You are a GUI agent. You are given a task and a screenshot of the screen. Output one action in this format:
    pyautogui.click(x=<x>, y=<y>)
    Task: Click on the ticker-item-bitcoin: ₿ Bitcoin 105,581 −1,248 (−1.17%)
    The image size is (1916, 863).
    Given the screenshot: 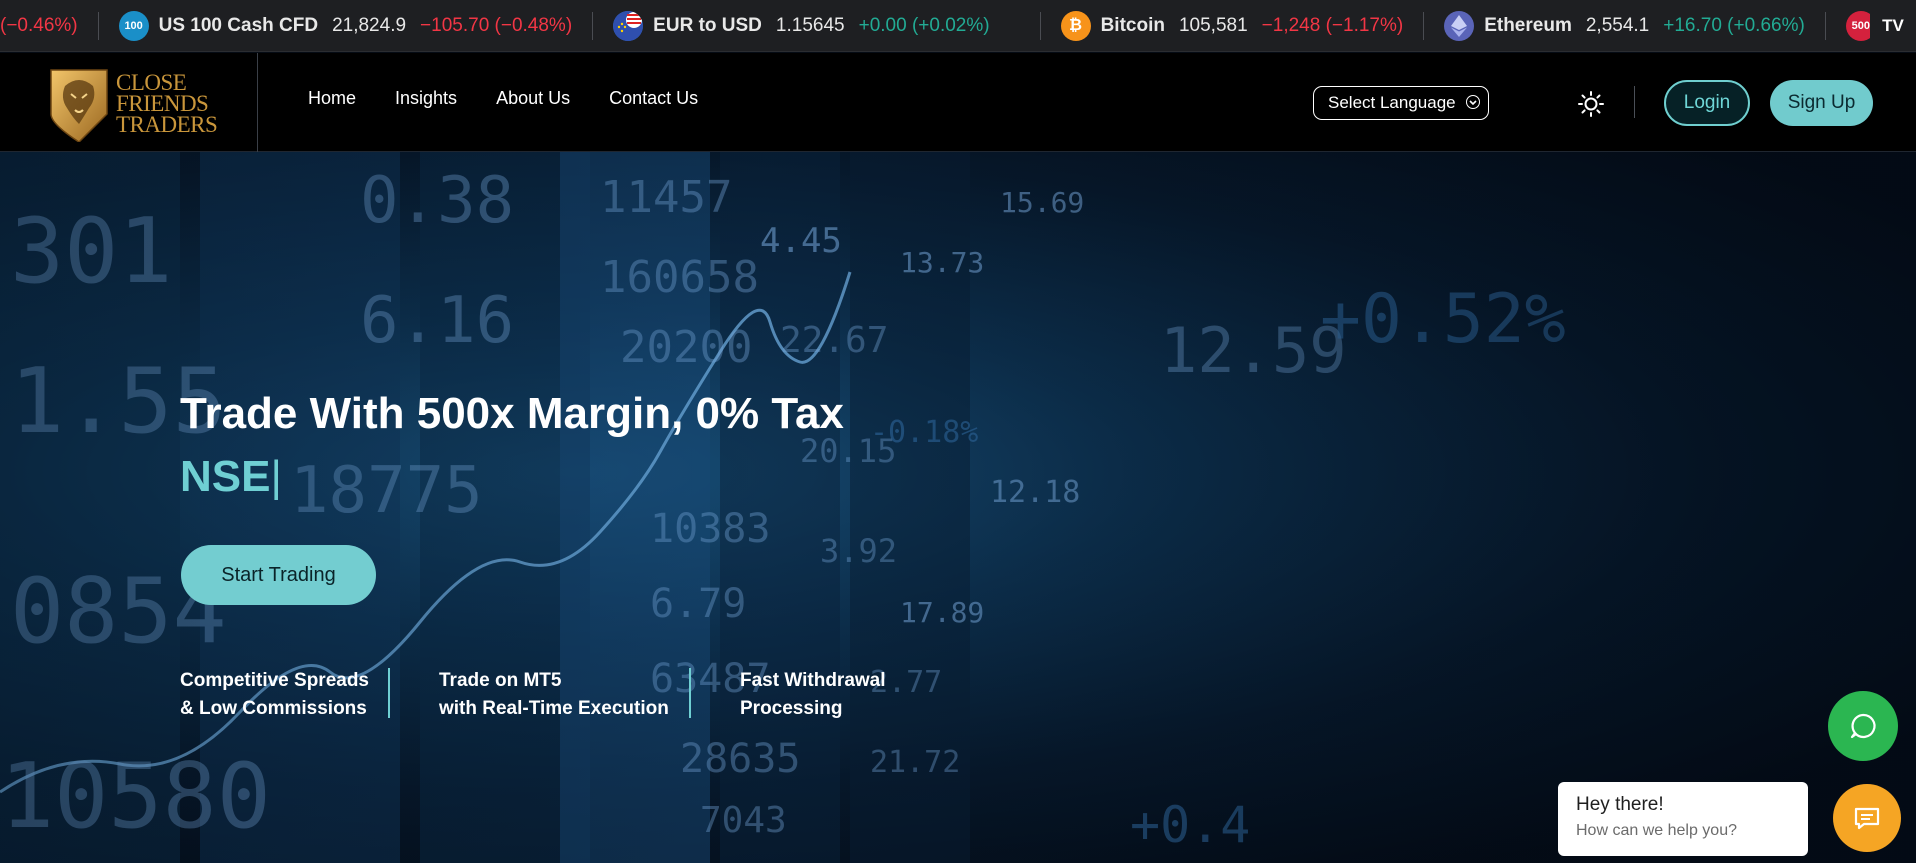 What is the action you would take?
    pyautogui.click(x=1232, y=25)
    